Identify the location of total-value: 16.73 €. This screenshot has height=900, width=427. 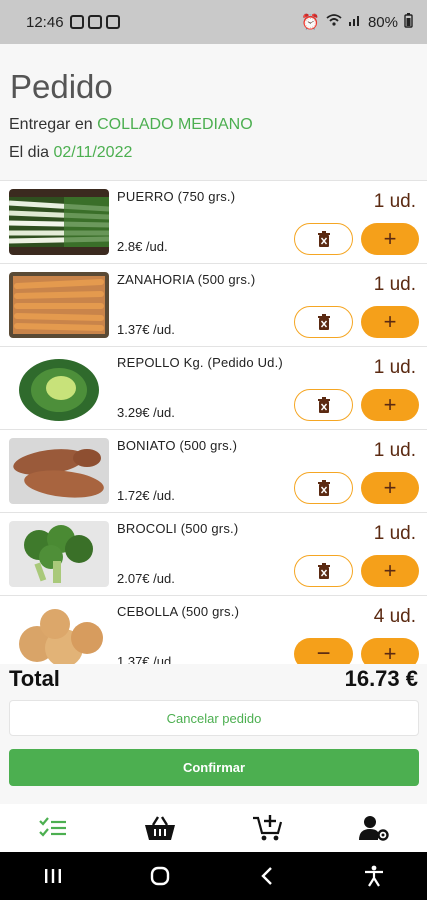
(381, 678).